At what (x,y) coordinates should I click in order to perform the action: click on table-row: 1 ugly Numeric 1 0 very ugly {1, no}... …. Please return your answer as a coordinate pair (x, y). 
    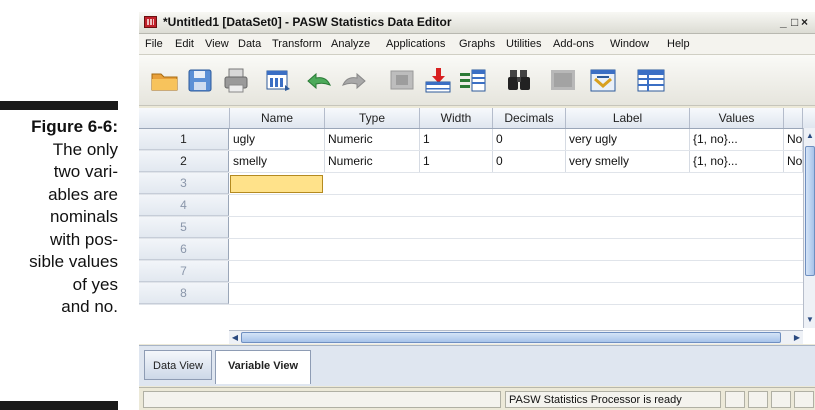
    Looking at the image, I should click on (477, 140).